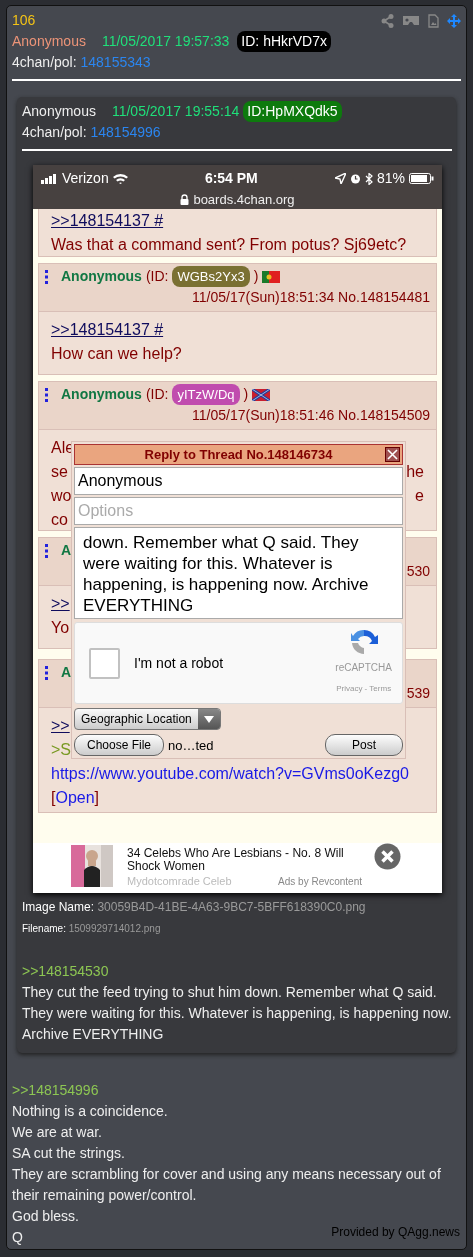 The image size is (473, 1257). Describe the element at coordinates (355, 178) in the screenshot. I see `alarm-icon` at that location.